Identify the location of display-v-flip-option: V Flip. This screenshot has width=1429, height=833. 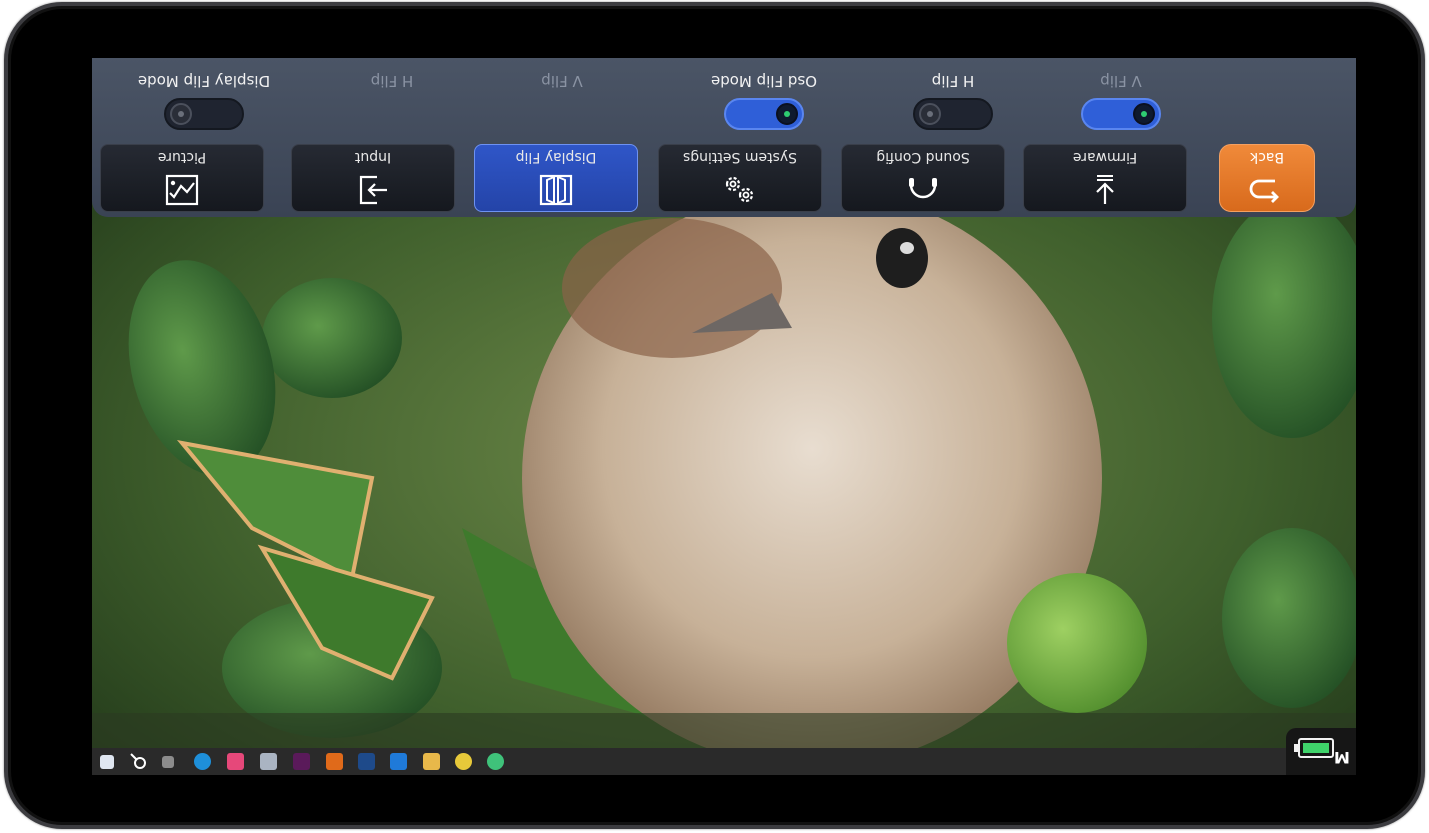
(562, 98).